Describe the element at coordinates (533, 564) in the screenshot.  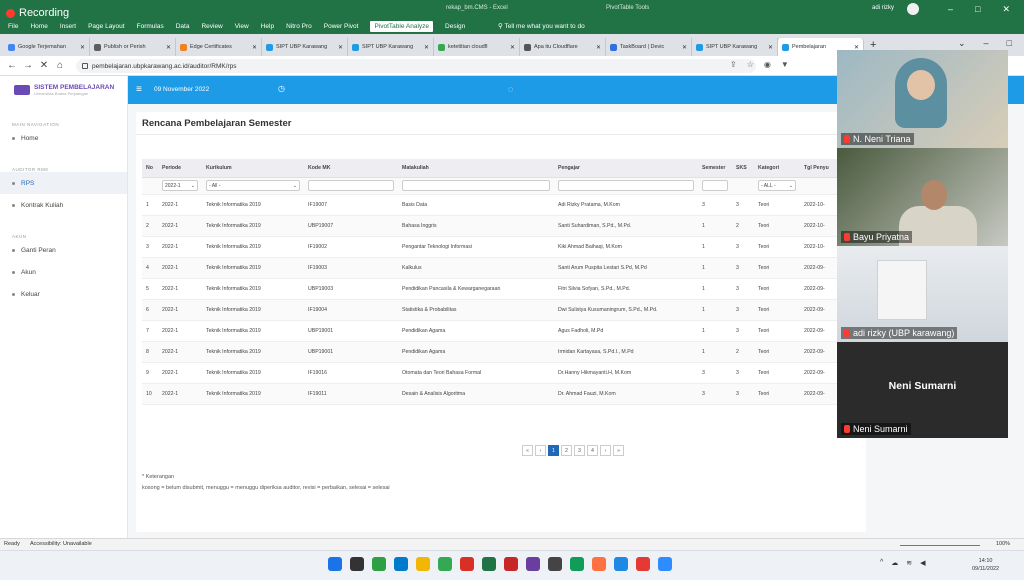
I see `app-purple-icon` at that location.